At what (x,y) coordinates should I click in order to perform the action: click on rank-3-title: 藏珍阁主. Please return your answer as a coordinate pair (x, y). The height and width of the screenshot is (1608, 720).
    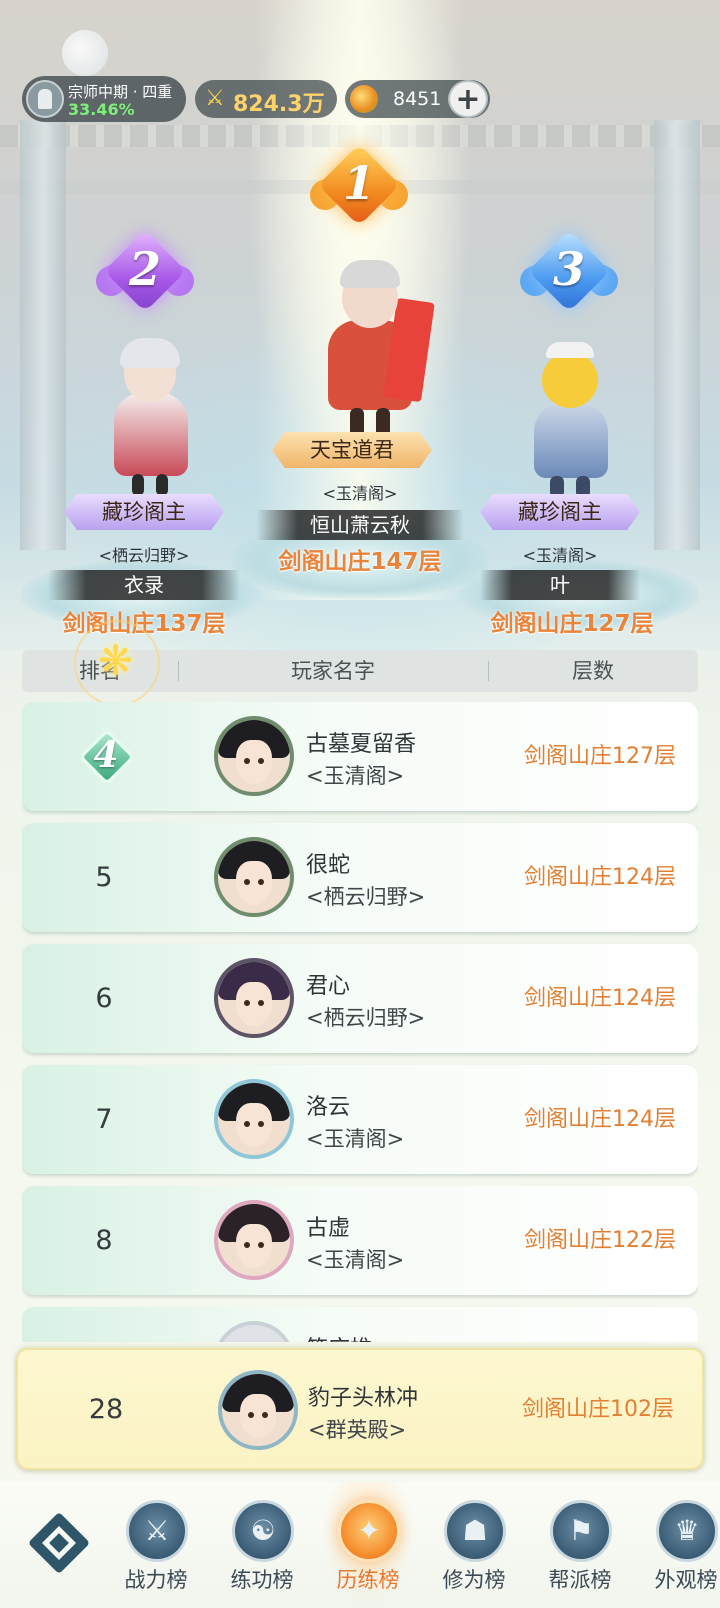
    Looking at the image, I should click on (560, 512).